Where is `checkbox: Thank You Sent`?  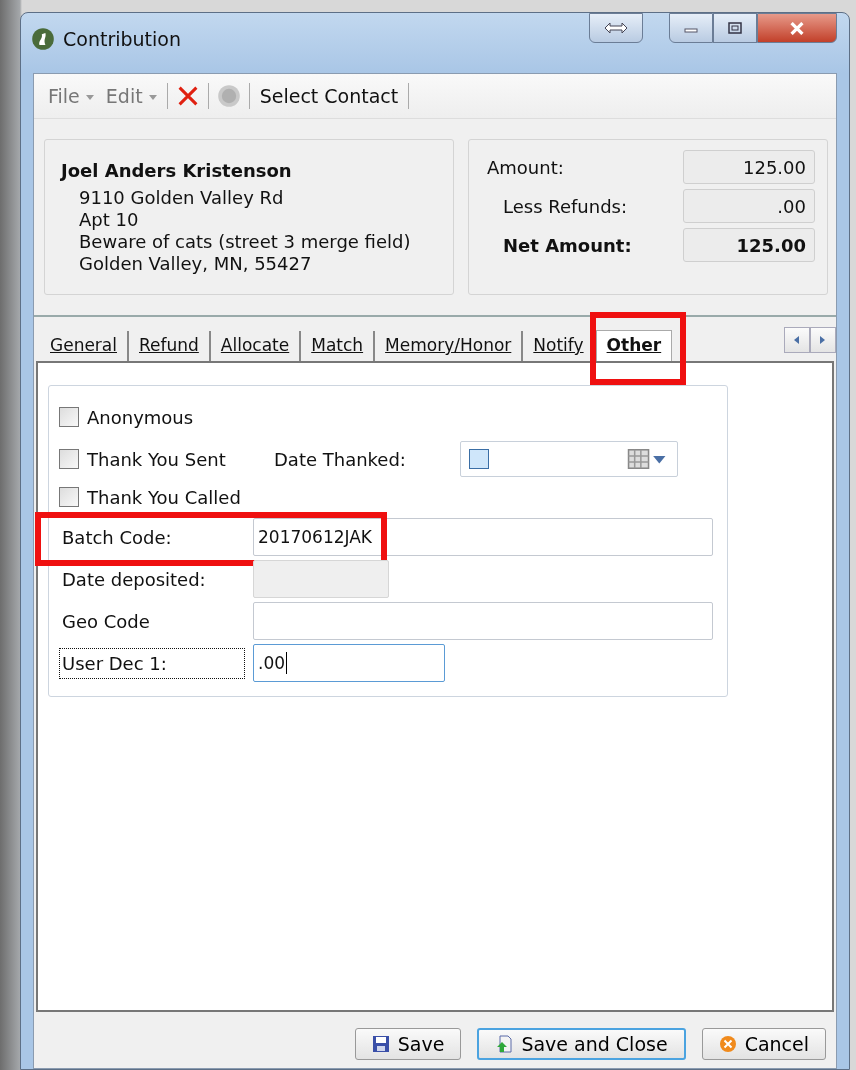 checkbox: Thank You Sent is located at coordinates (166, 459).